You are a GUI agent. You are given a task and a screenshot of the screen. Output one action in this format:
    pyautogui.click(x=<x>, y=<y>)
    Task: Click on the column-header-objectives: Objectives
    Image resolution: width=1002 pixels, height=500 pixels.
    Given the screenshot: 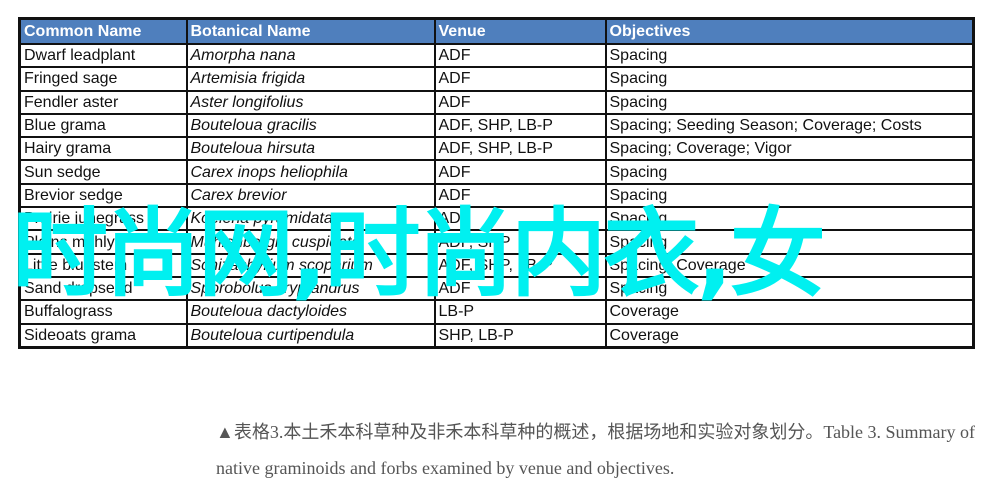 What is the action you would take?
    pyautogui.click(x=789, y=31)
    